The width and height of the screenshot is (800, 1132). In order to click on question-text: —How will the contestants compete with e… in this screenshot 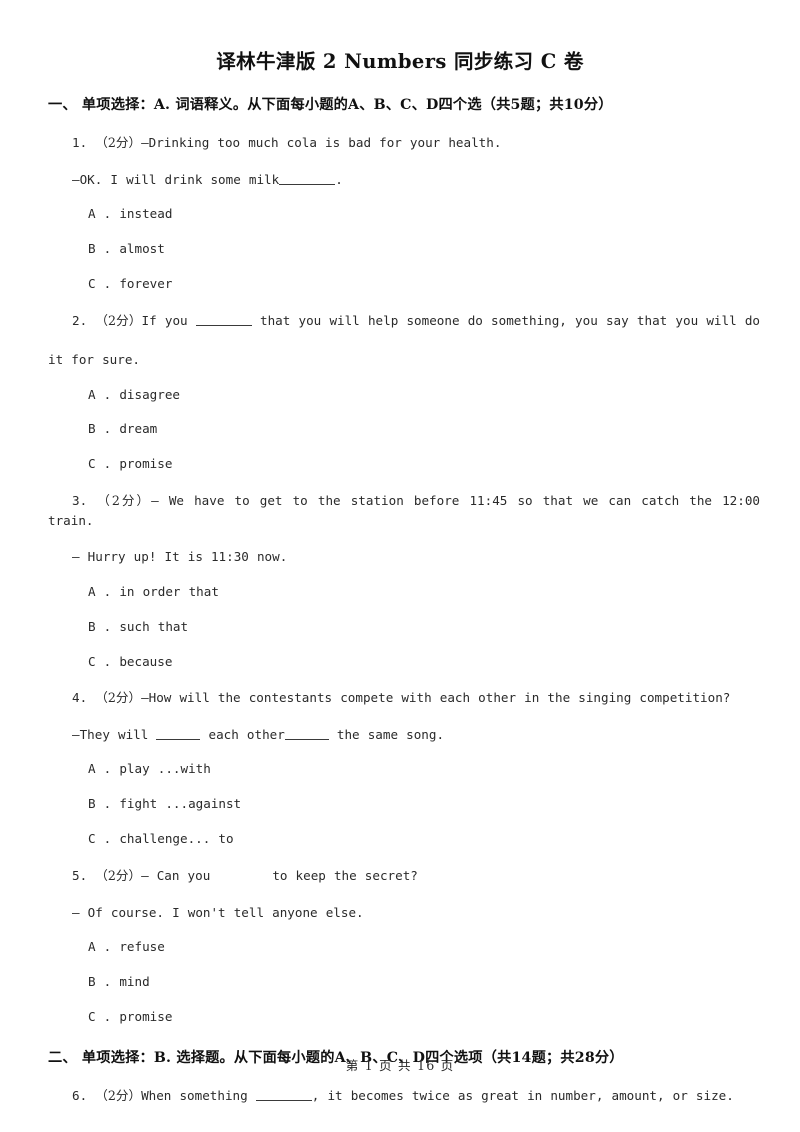, I will do `click(436, 698)`.